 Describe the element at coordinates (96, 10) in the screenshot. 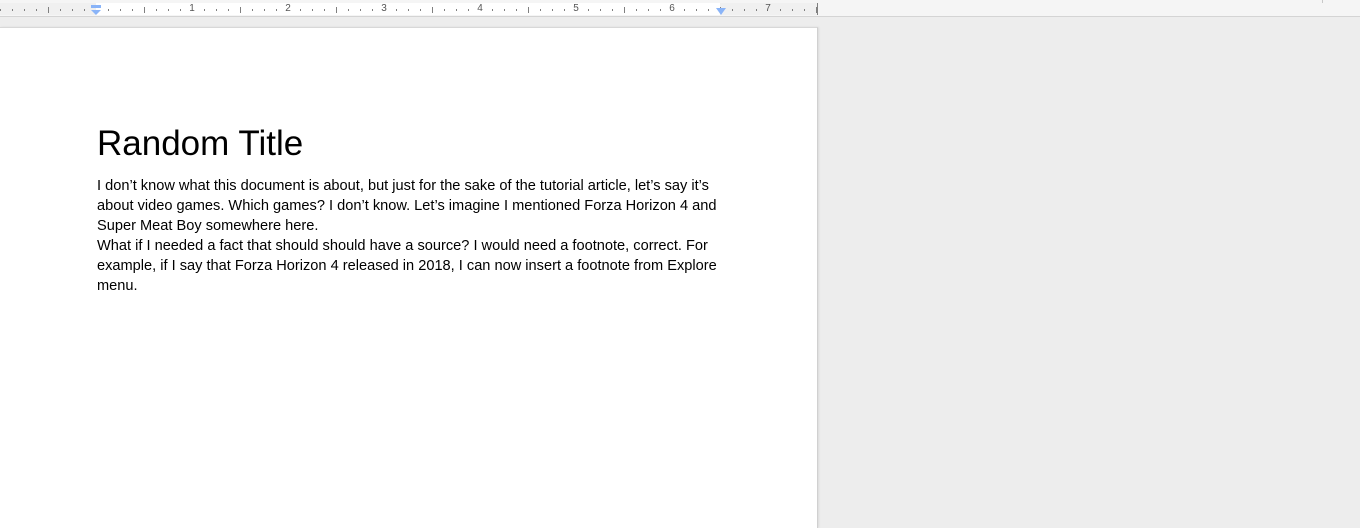

I see `first-line-indent-icon` at that location.